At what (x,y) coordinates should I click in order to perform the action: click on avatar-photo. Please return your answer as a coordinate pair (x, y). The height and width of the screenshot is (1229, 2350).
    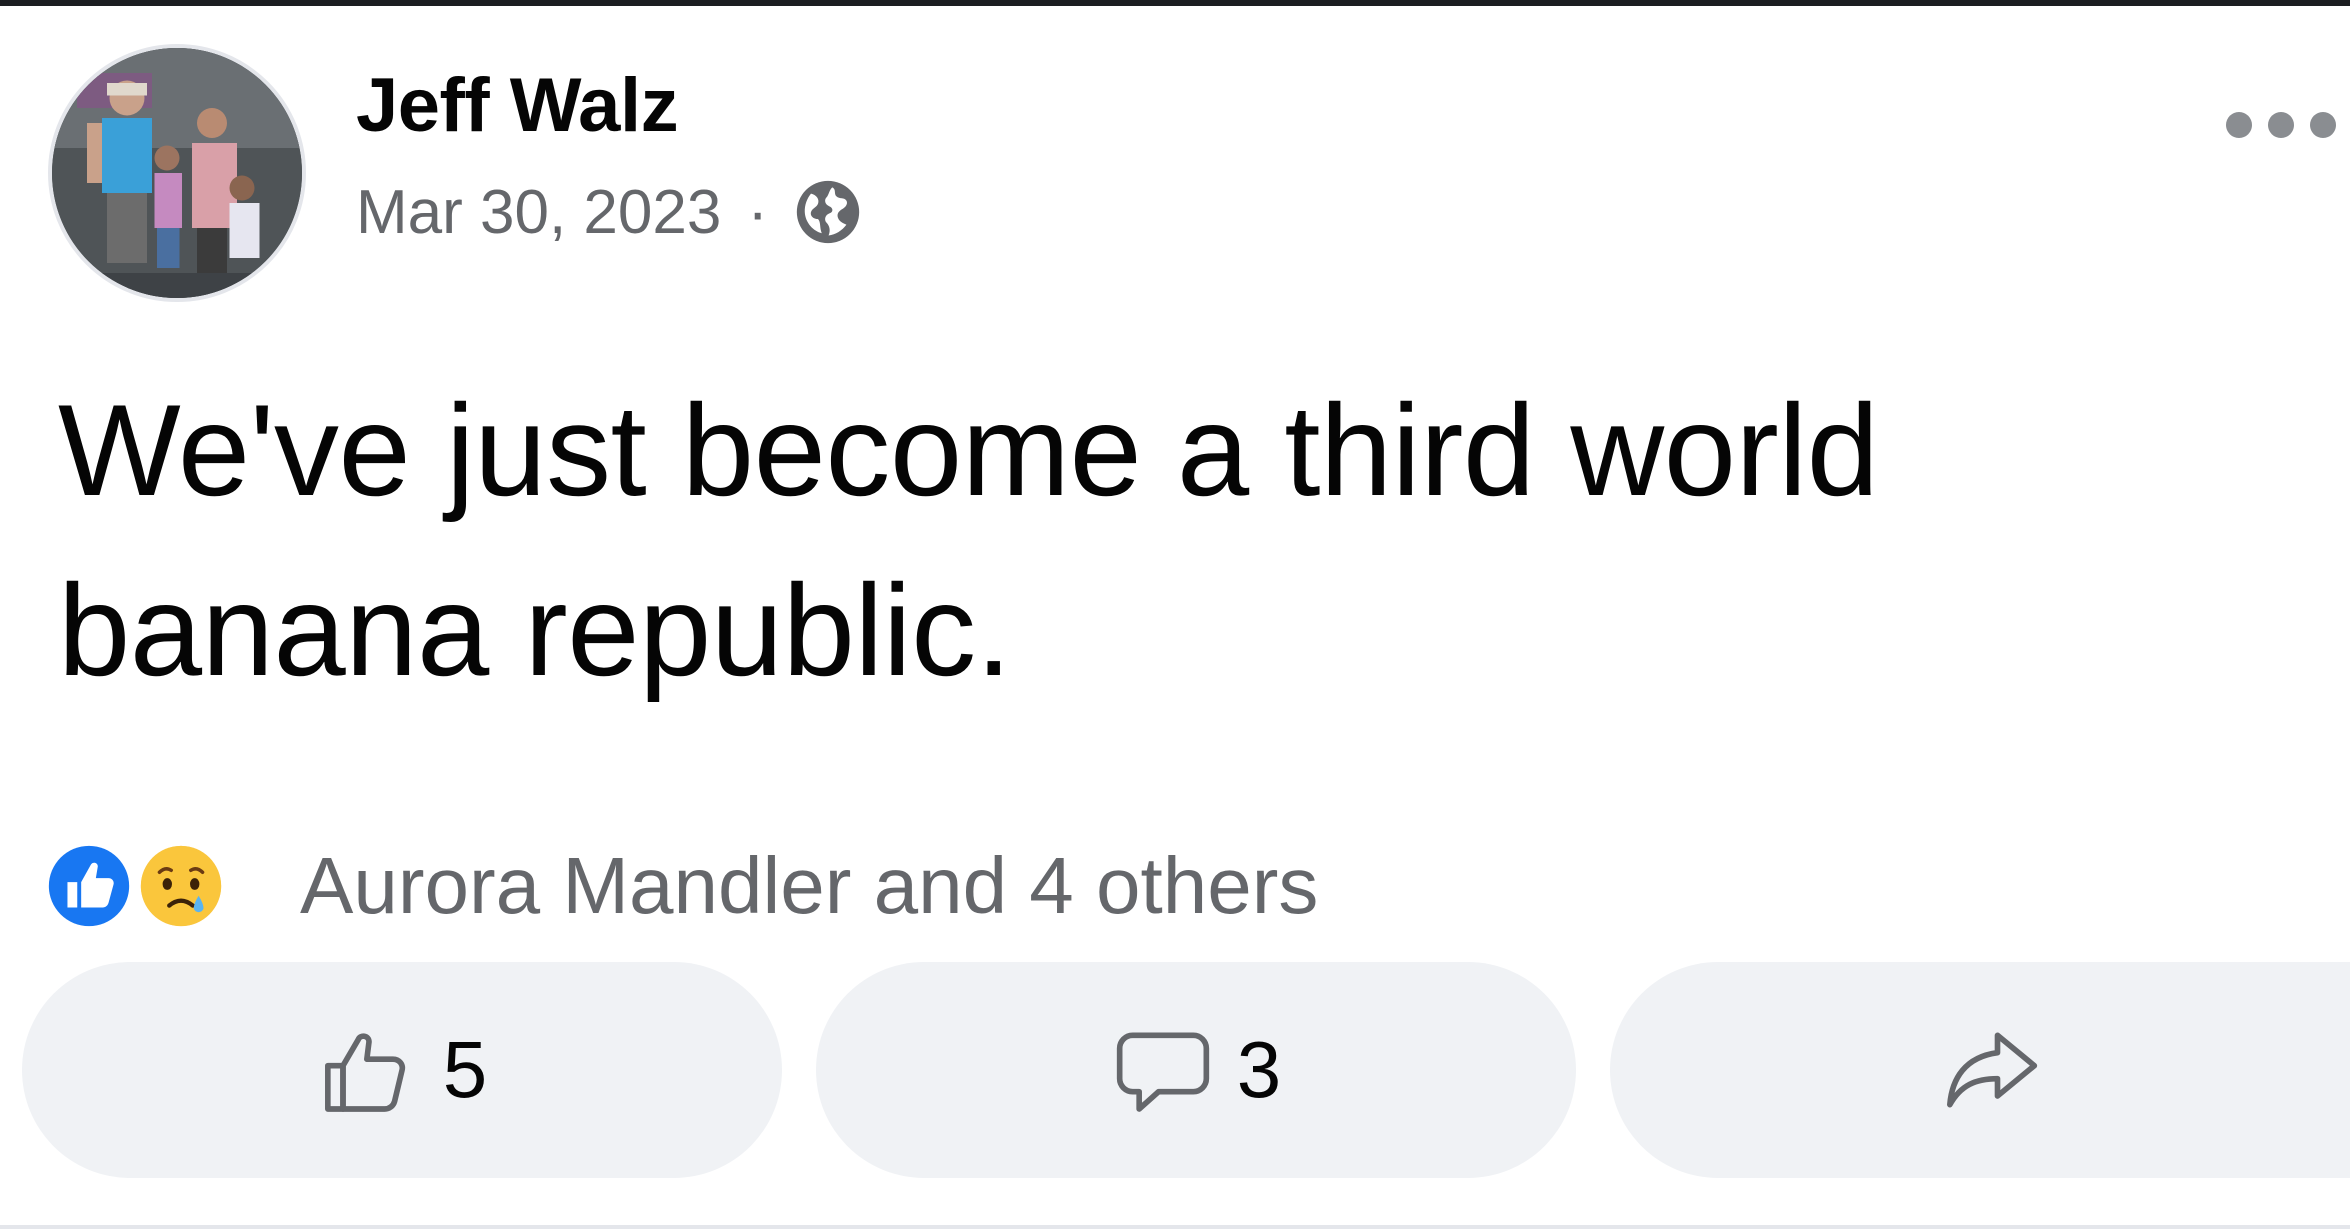
    Looking at the image, I should click on (177, 173).